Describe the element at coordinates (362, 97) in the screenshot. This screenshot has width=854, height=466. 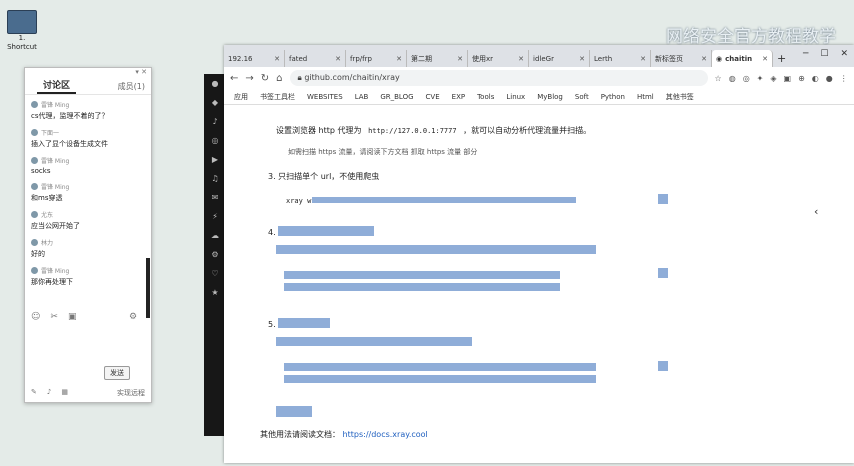
I see `bookmark: LAB` at that location.